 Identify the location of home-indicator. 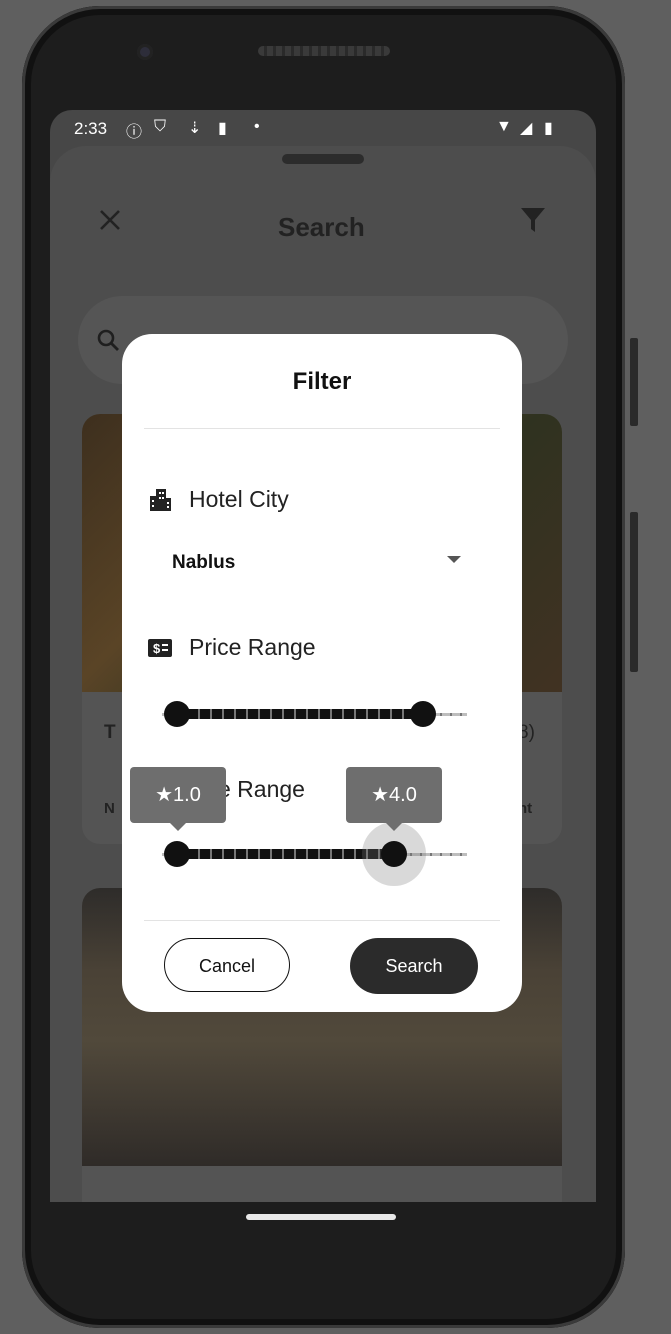
(321, 1217).